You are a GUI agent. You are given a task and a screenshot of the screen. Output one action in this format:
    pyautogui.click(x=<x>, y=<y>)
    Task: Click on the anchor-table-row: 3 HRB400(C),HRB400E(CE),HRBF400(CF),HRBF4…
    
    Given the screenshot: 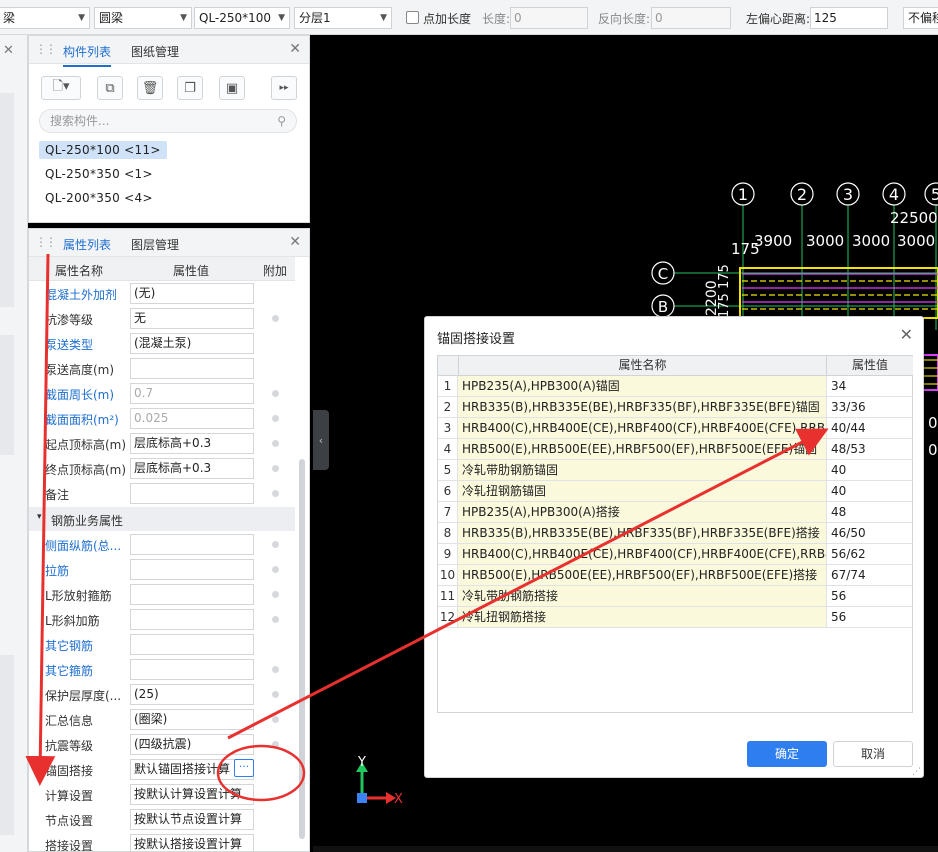 What is the action you would take?
    pyautogui.click(x=676, y=428)
    